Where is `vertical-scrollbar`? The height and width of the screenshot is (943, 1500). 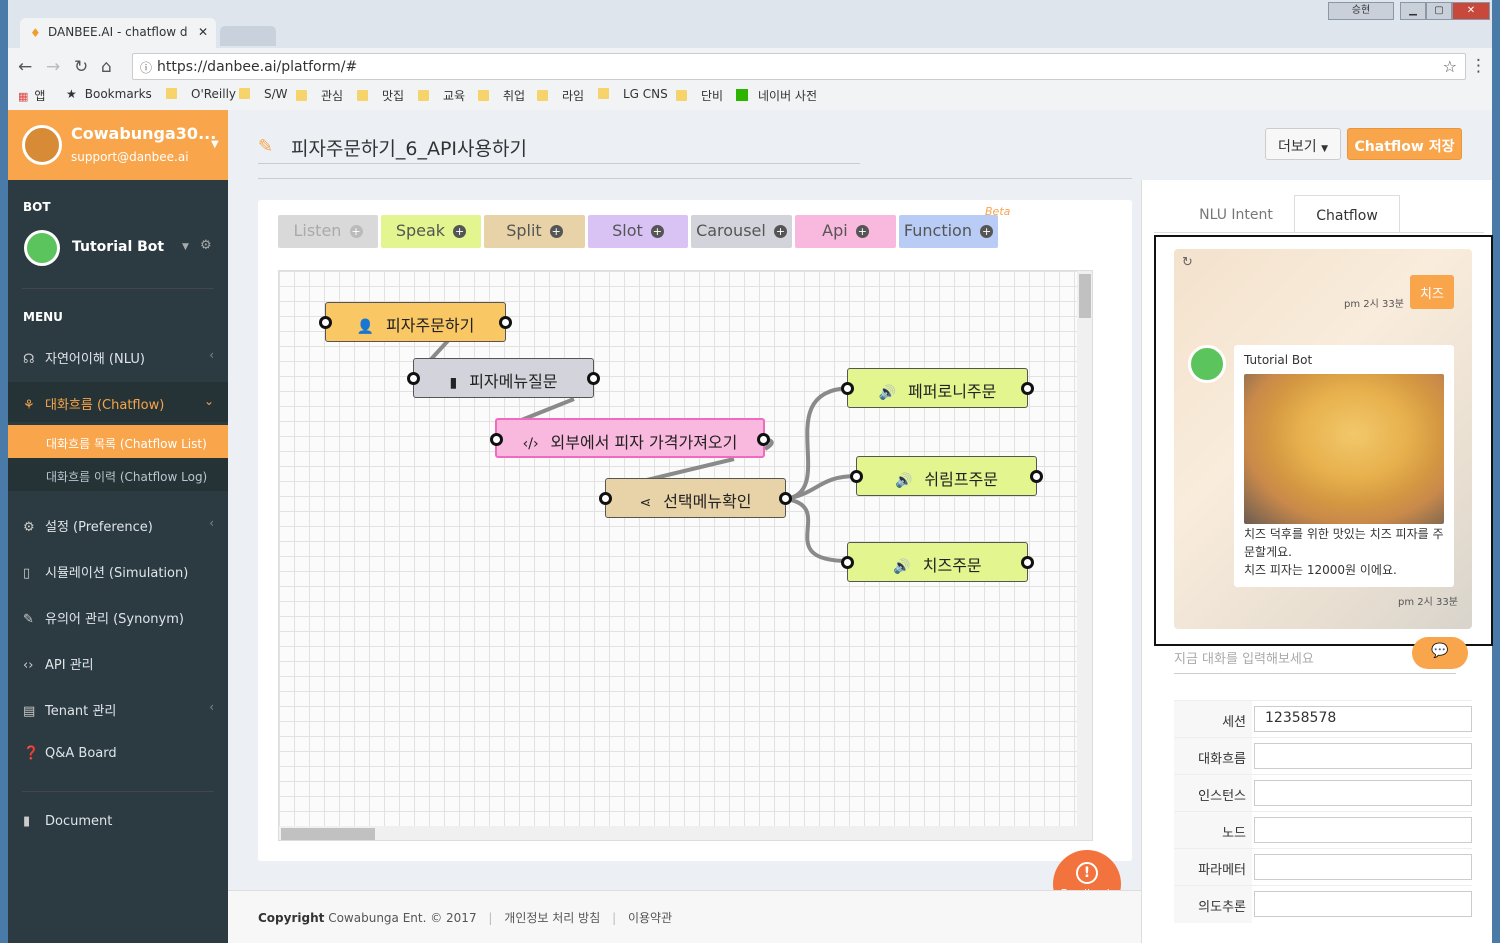
vertical-scrollbar is located at coordinates (1084, 555).